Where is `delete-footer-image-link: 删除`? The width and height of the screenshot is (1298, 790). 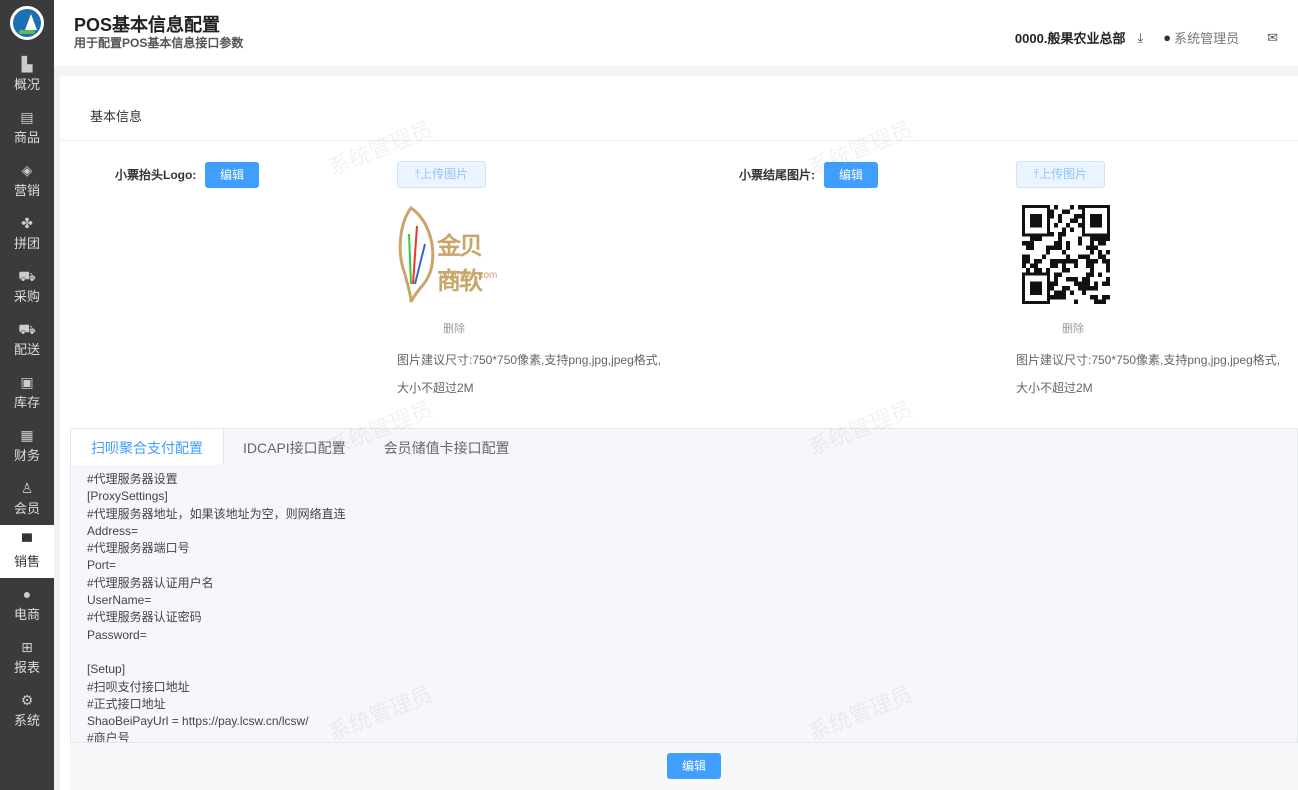 delete-footer-image-link: 删除 is located at coordinates (1073, 328).